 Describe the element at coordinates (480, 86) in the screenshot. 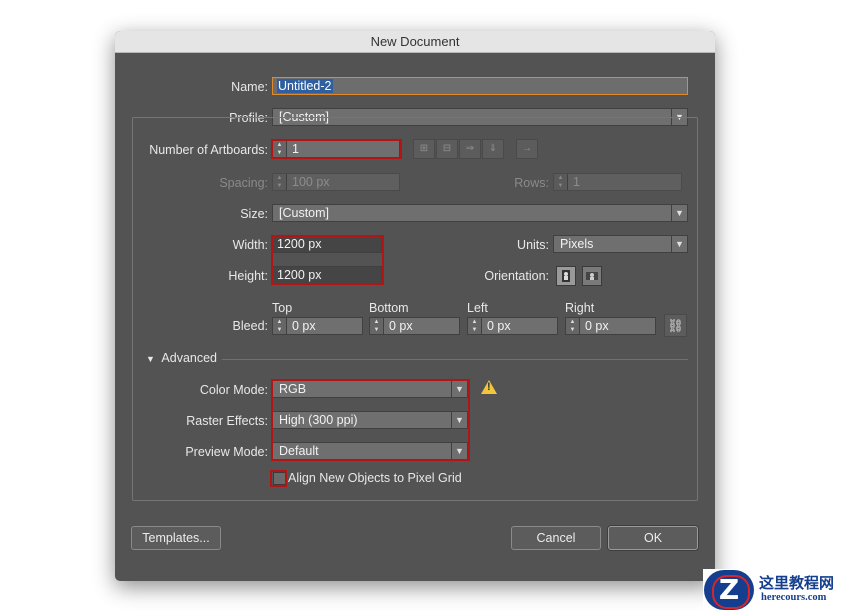

I see `name-field: Untitled-2` at that location.